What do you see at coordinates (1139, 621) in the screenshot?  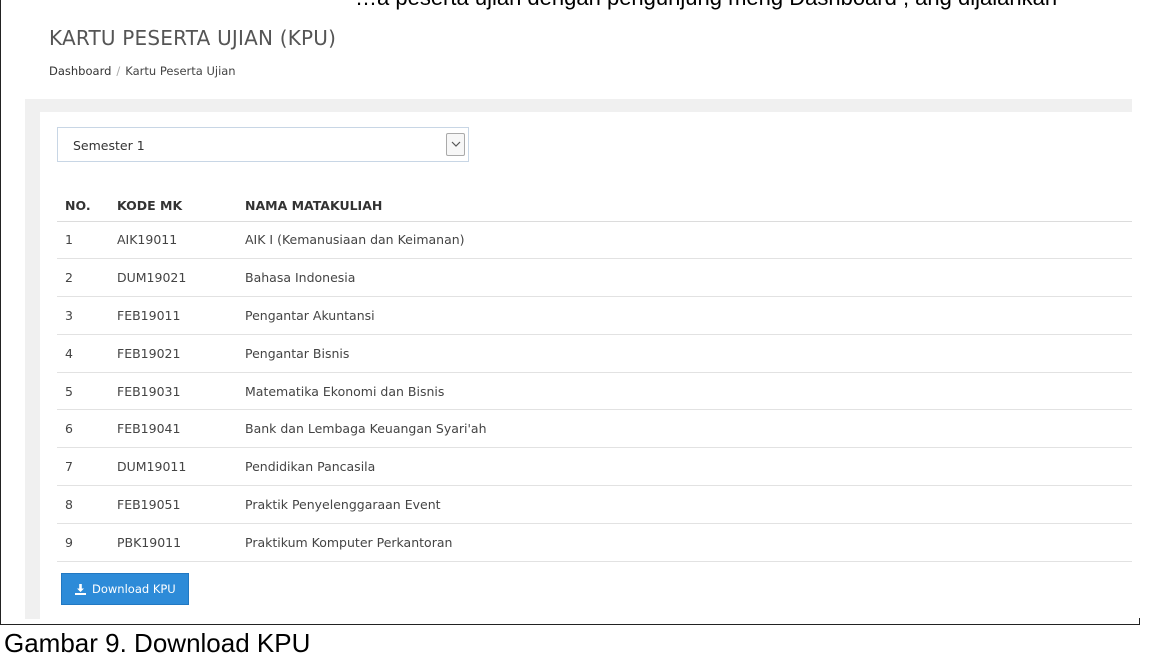 I see `figure-border-right` at bounding box center [1139, 621].